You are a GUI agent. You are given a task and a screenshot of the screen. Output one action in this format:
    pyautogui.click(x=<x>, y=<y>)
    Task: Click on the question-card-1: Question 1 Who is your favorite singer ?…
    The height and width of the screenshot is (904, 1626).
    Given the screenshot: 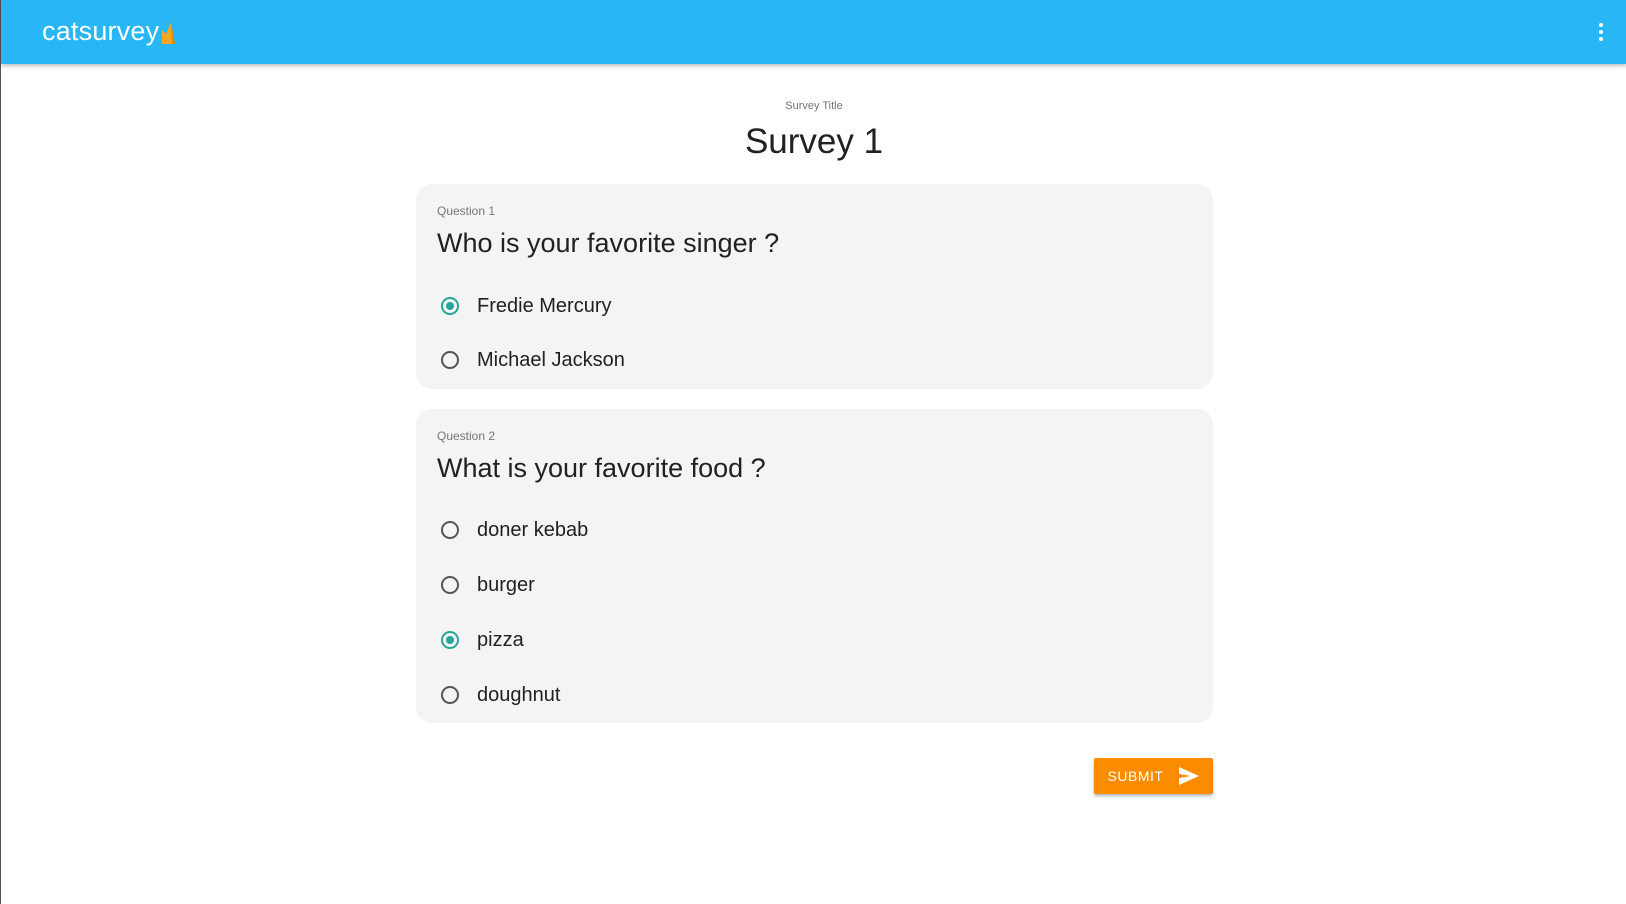 What is the action you would take?
    pyautogui.click(x=814, y=286)
    